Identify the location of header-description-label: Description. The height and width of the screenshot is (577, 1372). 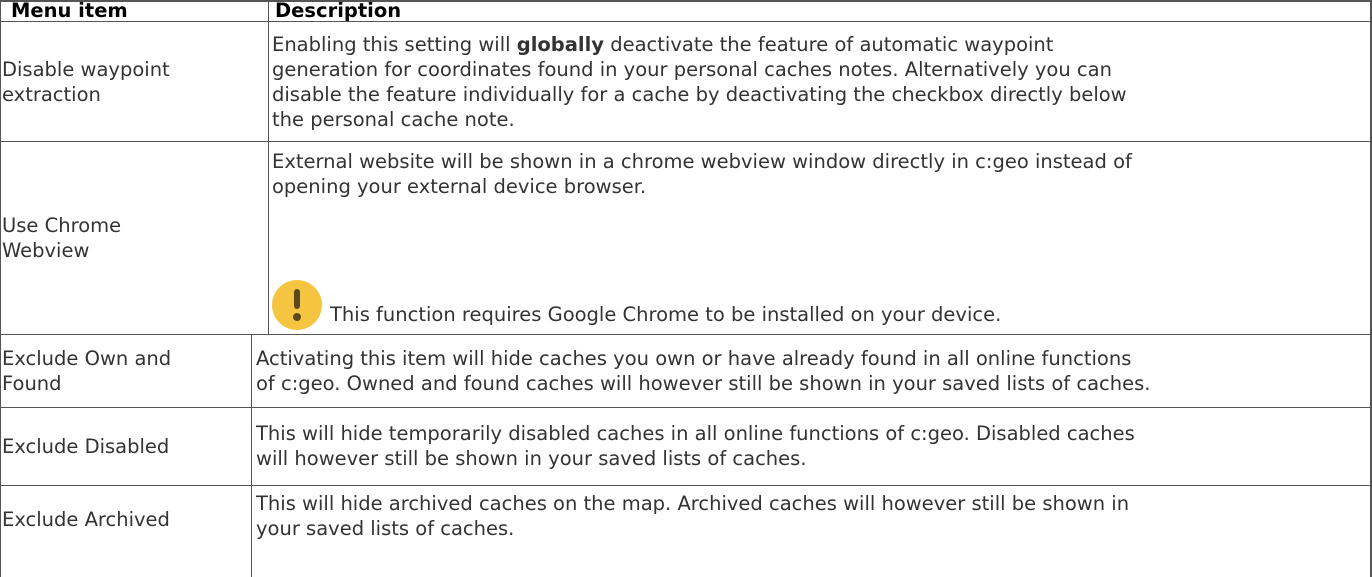
(338, 11).